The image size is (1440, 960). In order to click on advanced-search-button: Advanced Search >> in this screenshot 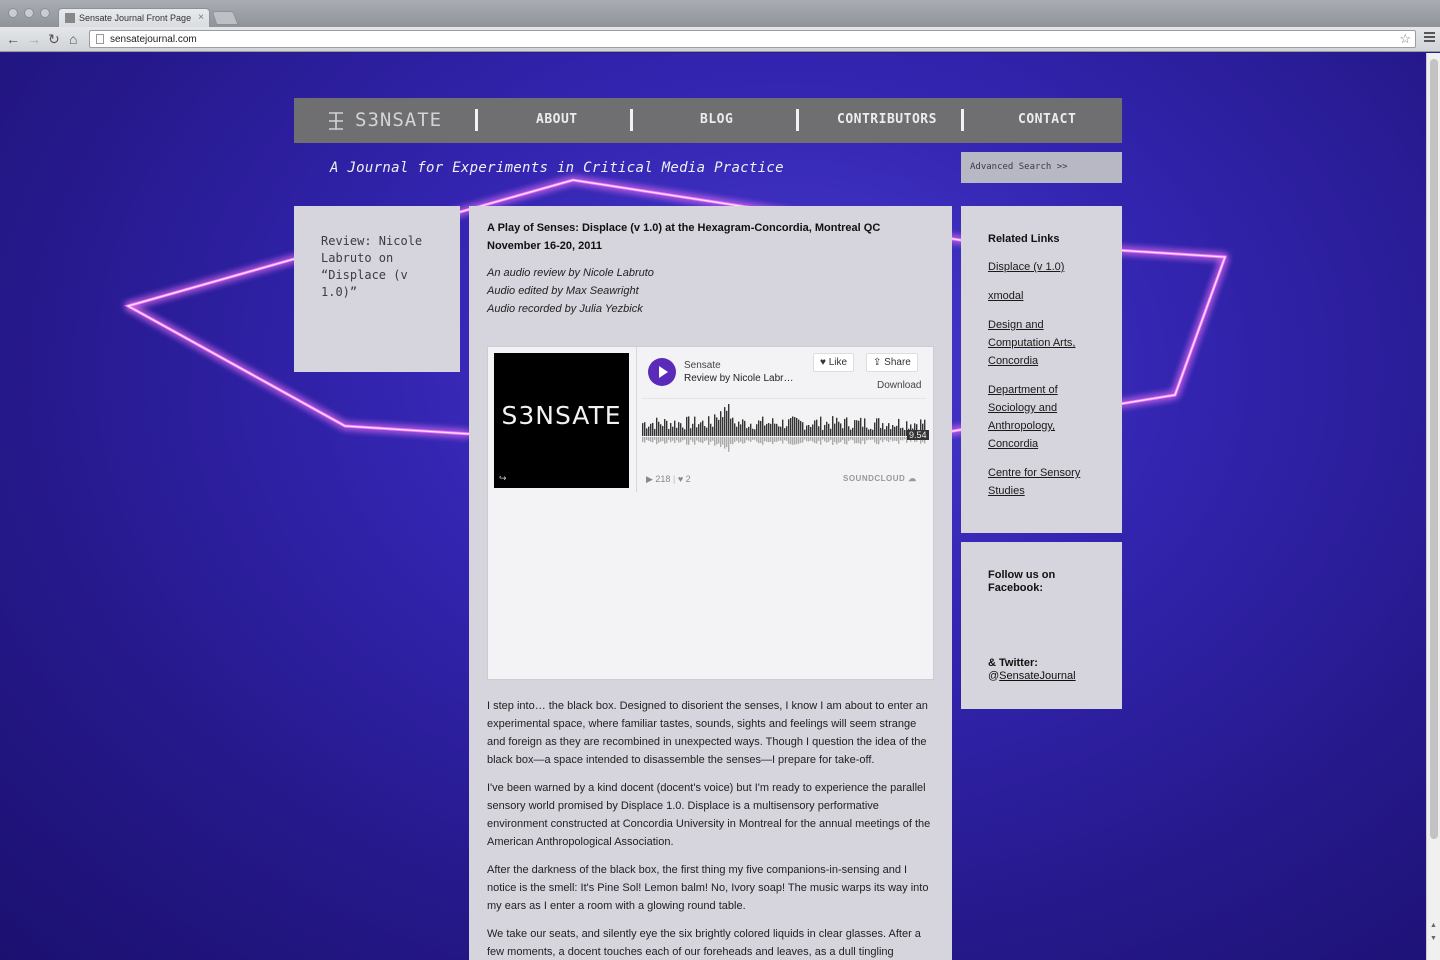, I will do `click(1041, 167)`.